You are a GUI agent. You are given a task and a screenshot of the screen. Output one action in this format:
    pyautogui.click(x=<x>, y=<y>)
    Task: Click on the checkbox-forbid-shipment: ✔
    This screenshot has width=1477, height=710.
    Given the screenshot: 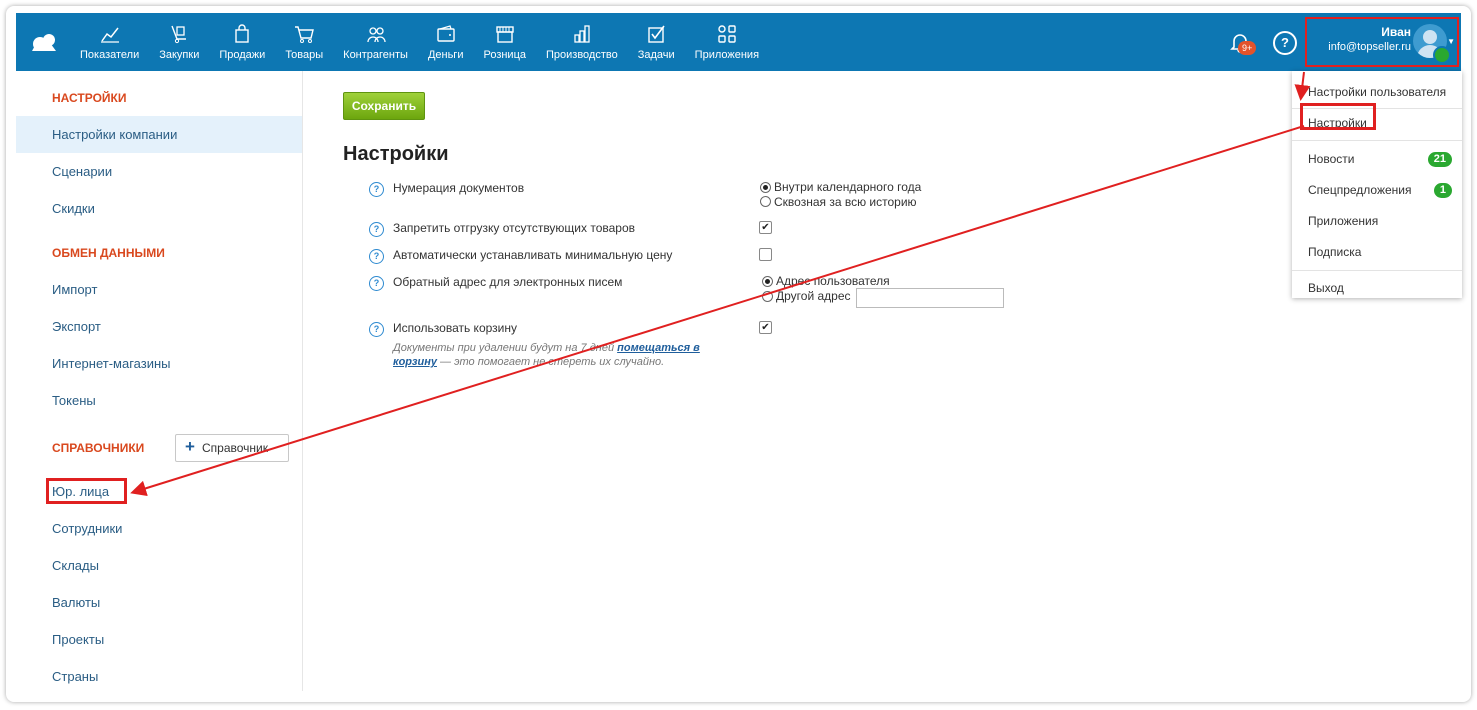 What is the action you would take?
    pyautogui.click(x=765, y=227)
    